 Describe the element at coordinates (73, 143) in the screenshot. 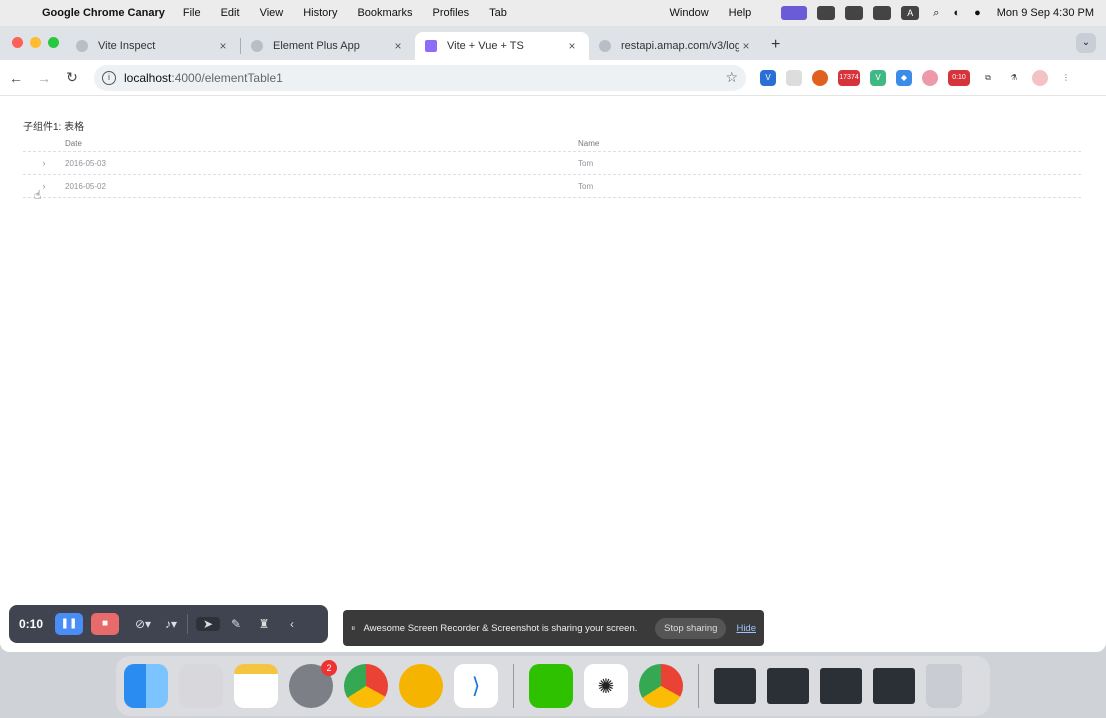

I see `column-header-date: Date` at that location.